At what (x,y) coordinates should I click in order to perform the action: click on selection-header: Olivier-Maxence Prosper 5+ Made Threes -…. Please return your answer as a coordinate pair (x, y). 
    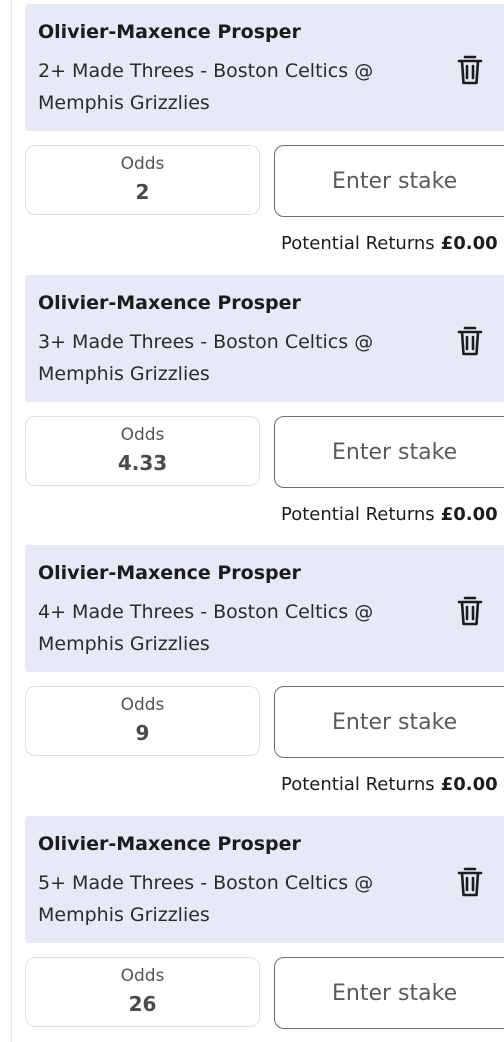
    Looking at the image, I should click on (264, 879).